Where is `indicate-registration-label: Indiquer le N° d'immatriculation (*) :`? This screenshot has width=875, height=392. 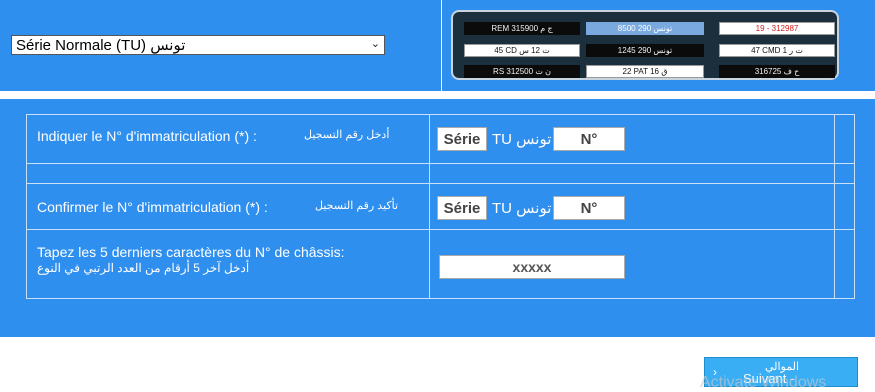 indicate-registration-label: Indiquer le N° d'immatriculation (*) : is located at coordinates (147, 136).